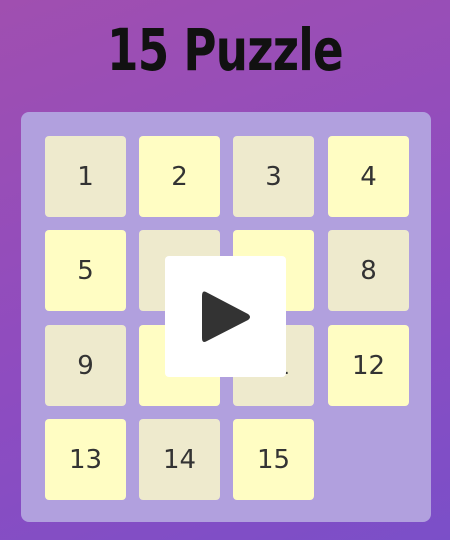  I want to click on play-button, so click(225, 316).